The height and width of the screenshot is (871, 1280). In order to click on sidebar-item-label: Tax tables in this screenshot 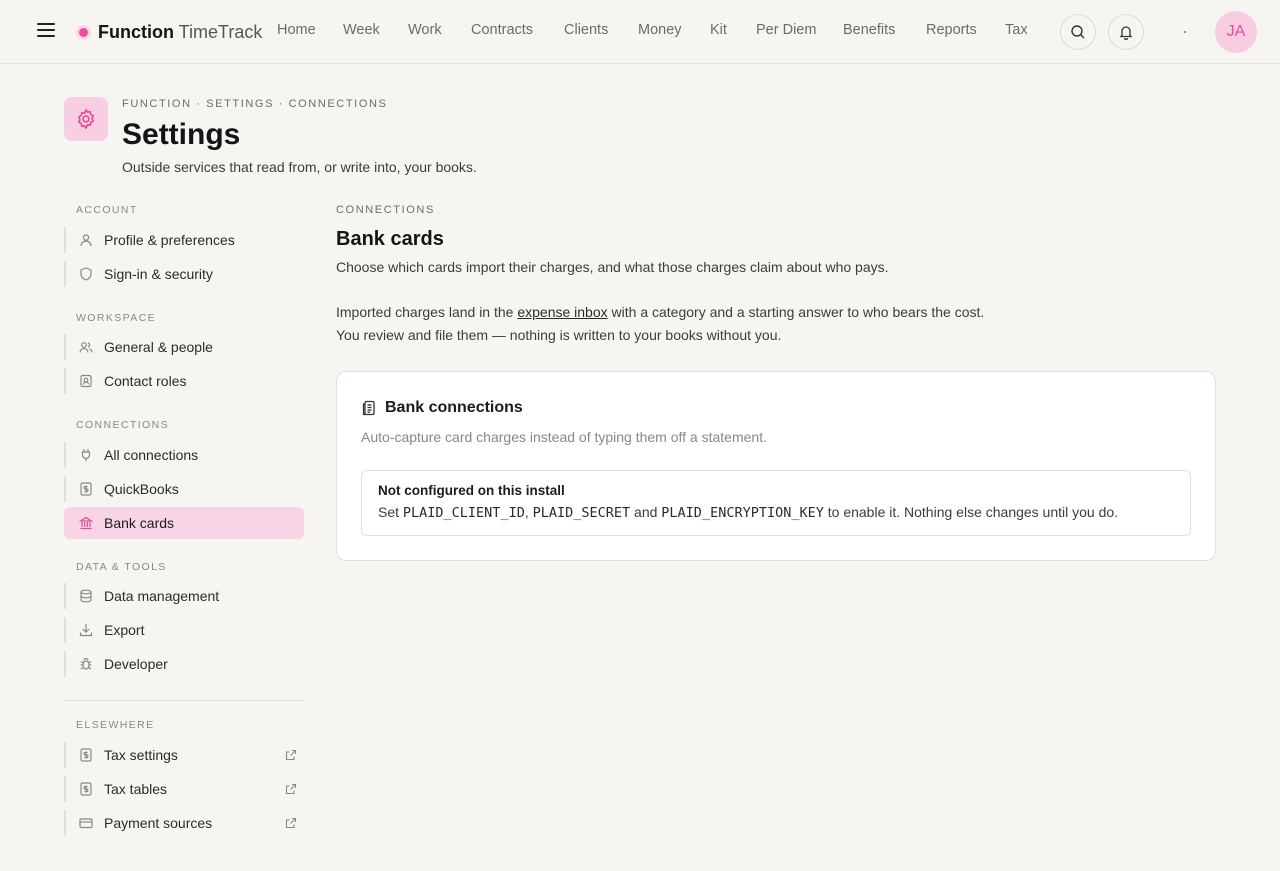, I will do `click(136, 789)`.